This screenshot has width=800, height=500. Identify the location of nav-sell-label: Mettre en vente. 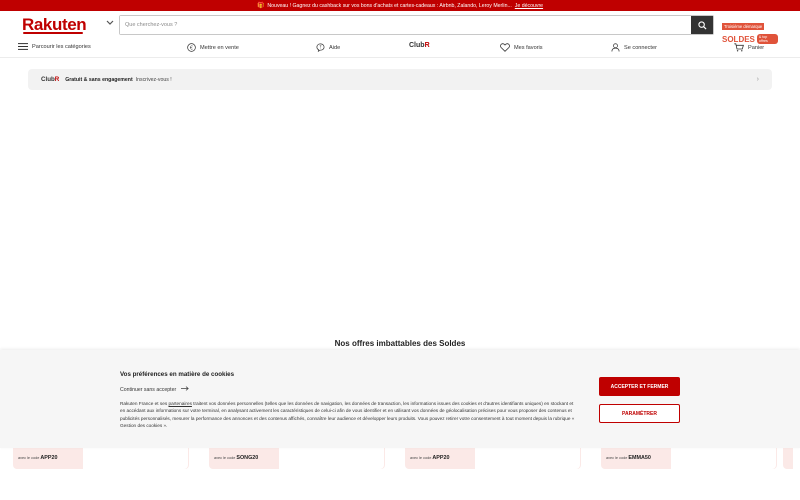
(219, 47).